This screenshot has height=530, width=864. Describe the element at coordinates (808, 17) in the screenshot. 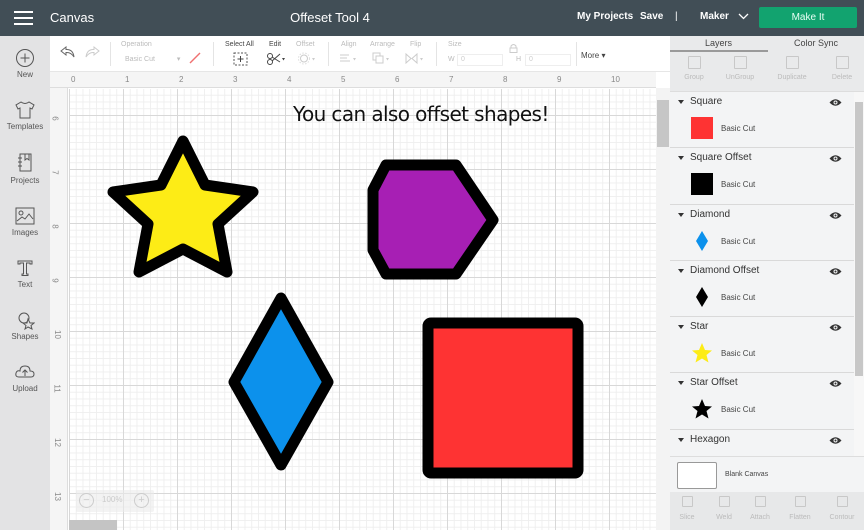

I see `make-it-button: Make It` at that location.